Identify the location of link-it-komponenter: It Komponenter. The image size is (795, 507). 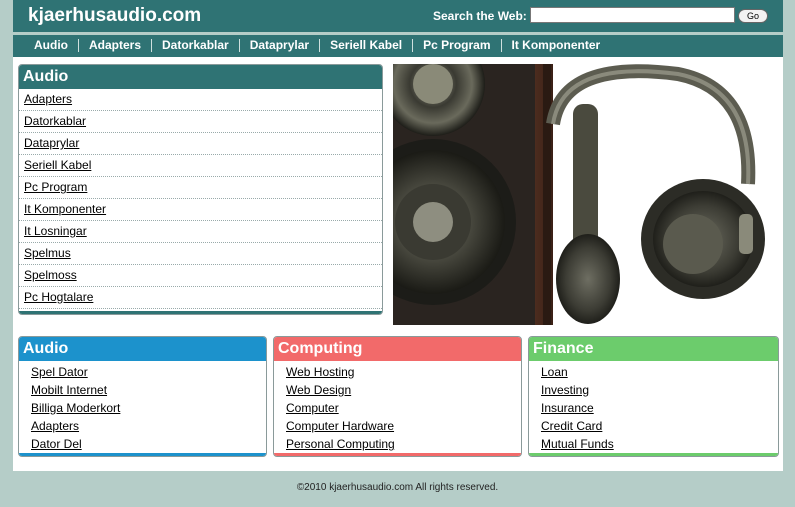
(65, 209).